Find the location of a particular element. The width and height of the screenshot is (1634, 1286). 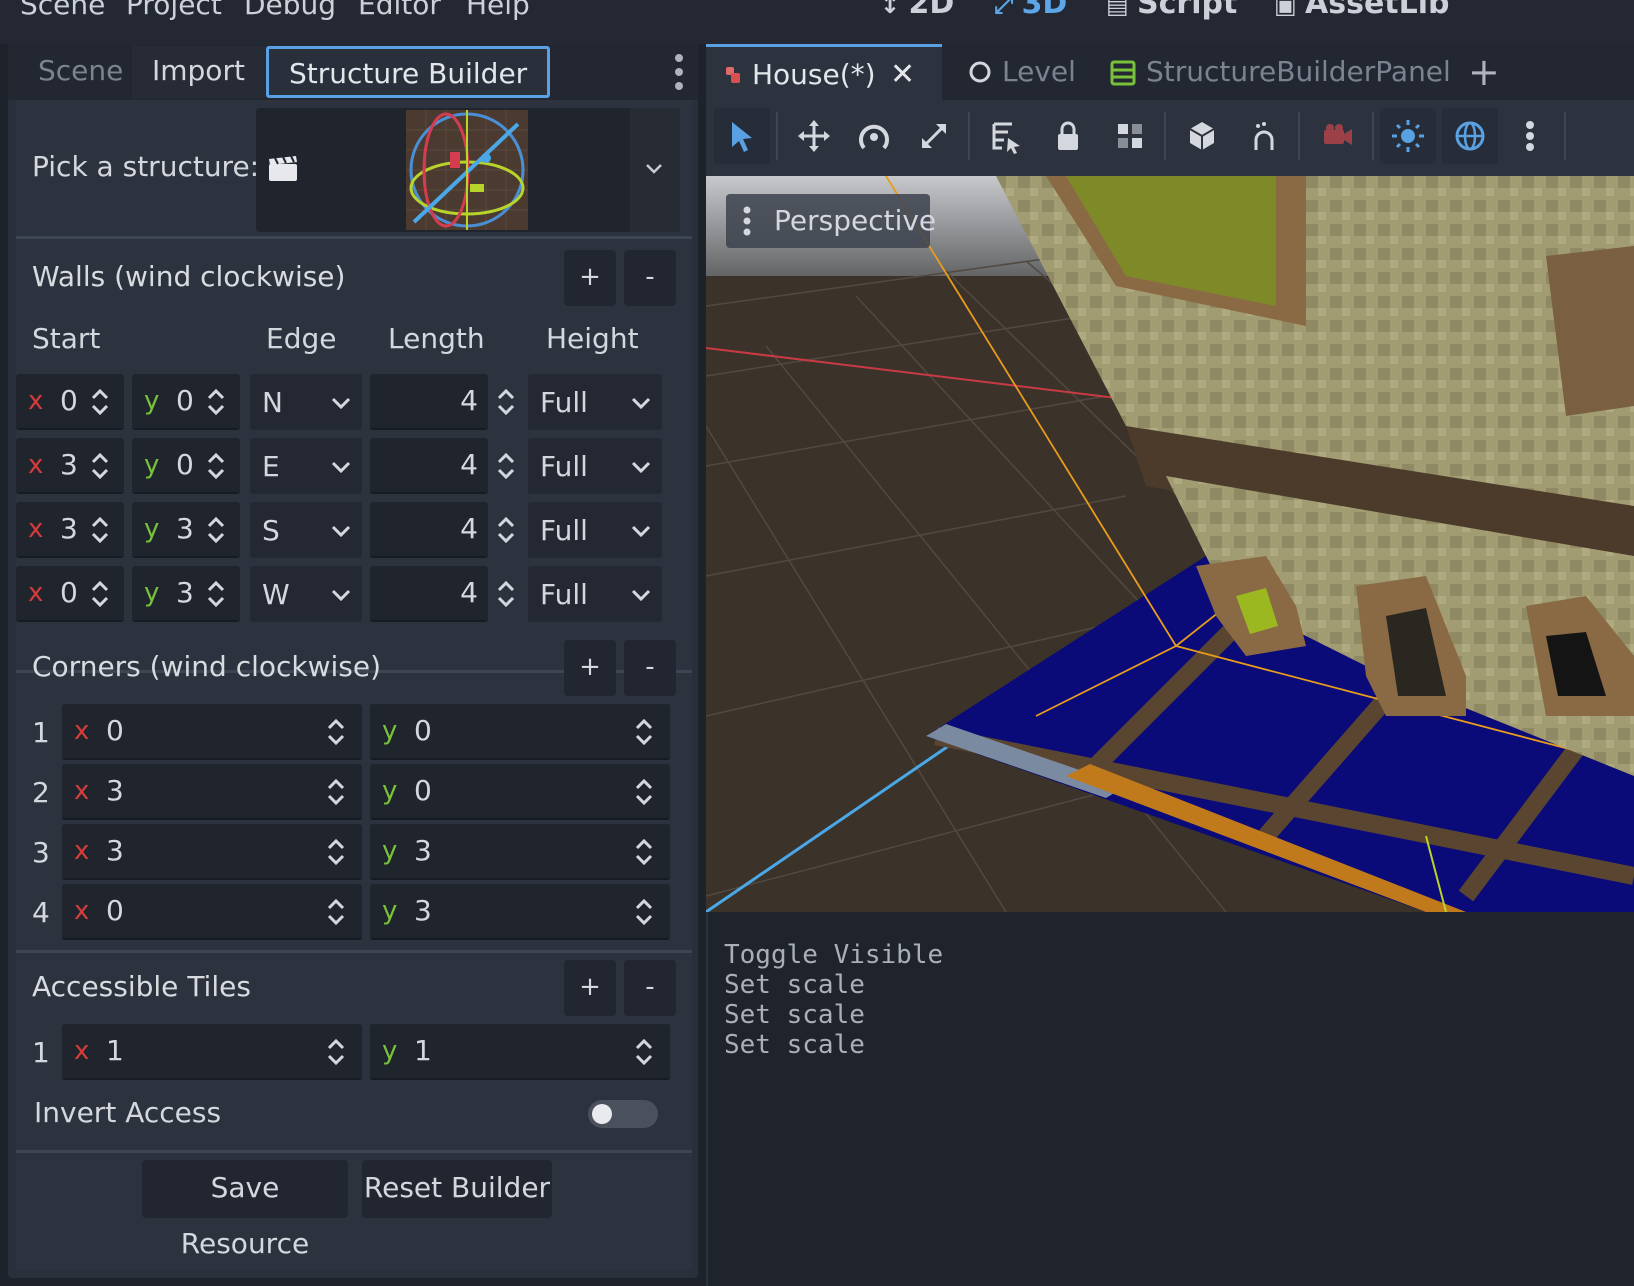

wall-edge-dropdown: W is located at coordinates (306, 594).